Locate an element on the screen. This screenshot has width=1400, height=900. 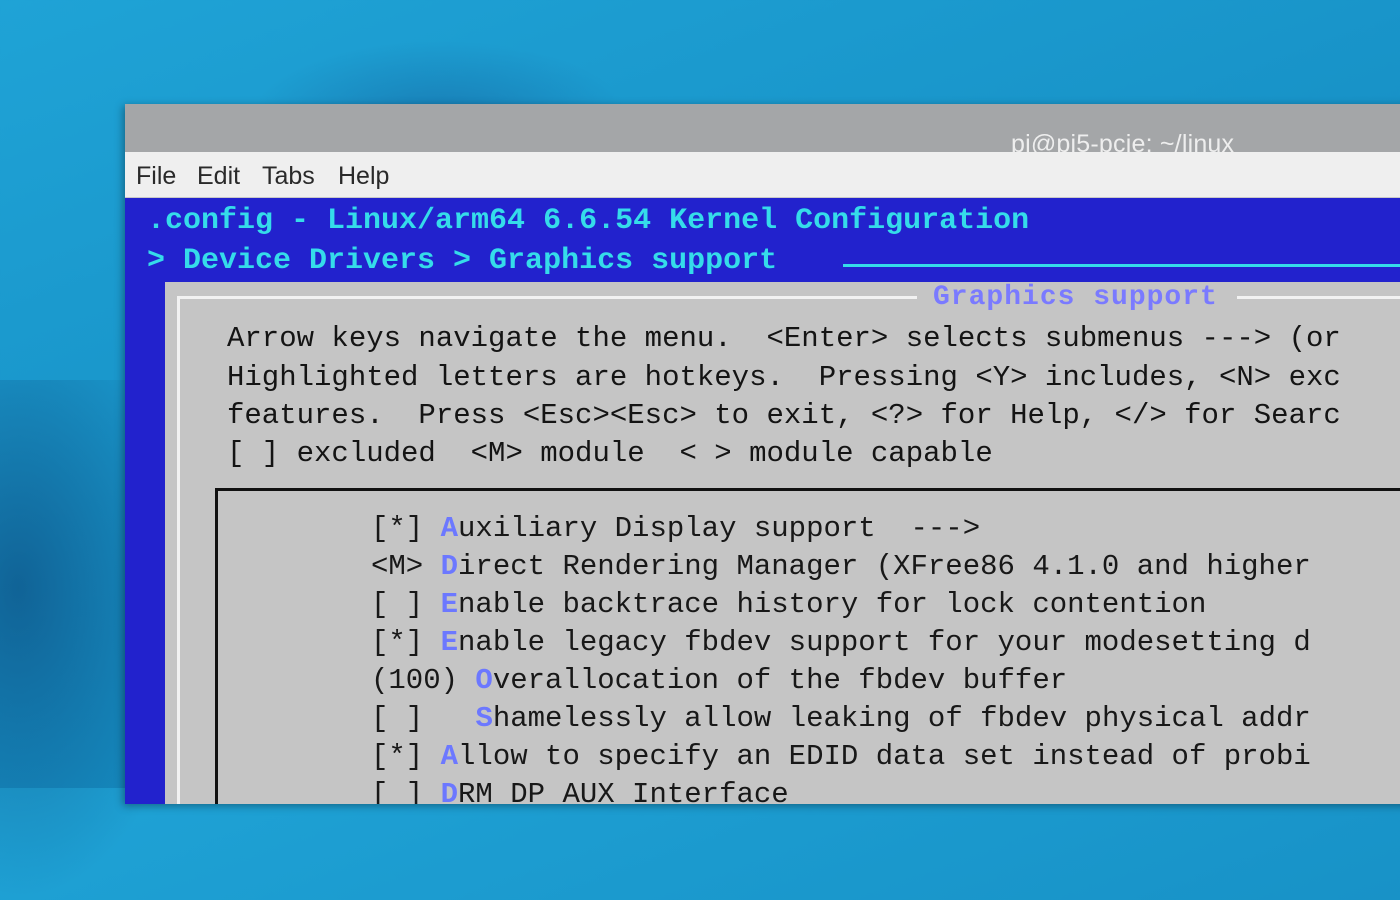
entry-state: (100) is located at coordinates (415, 680).